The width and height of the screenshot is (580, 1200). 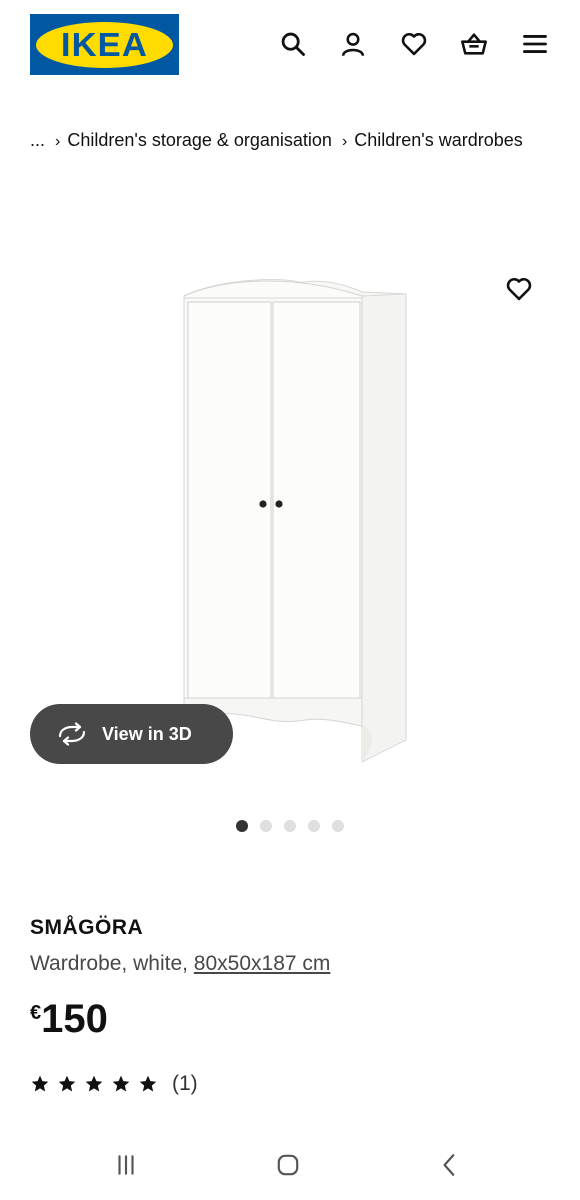 I want to click on product-name: SMÅGÖRA, so click(x=87, y=927).